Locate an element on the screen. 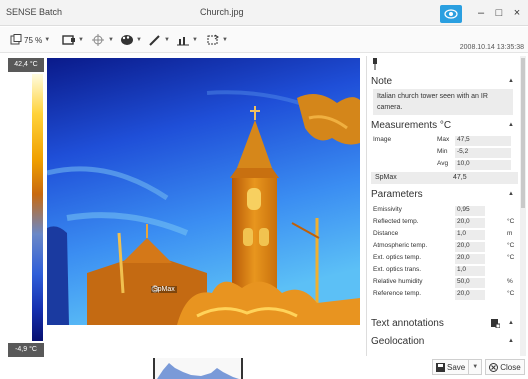  eye-icon is located at coordinates (451, 14).